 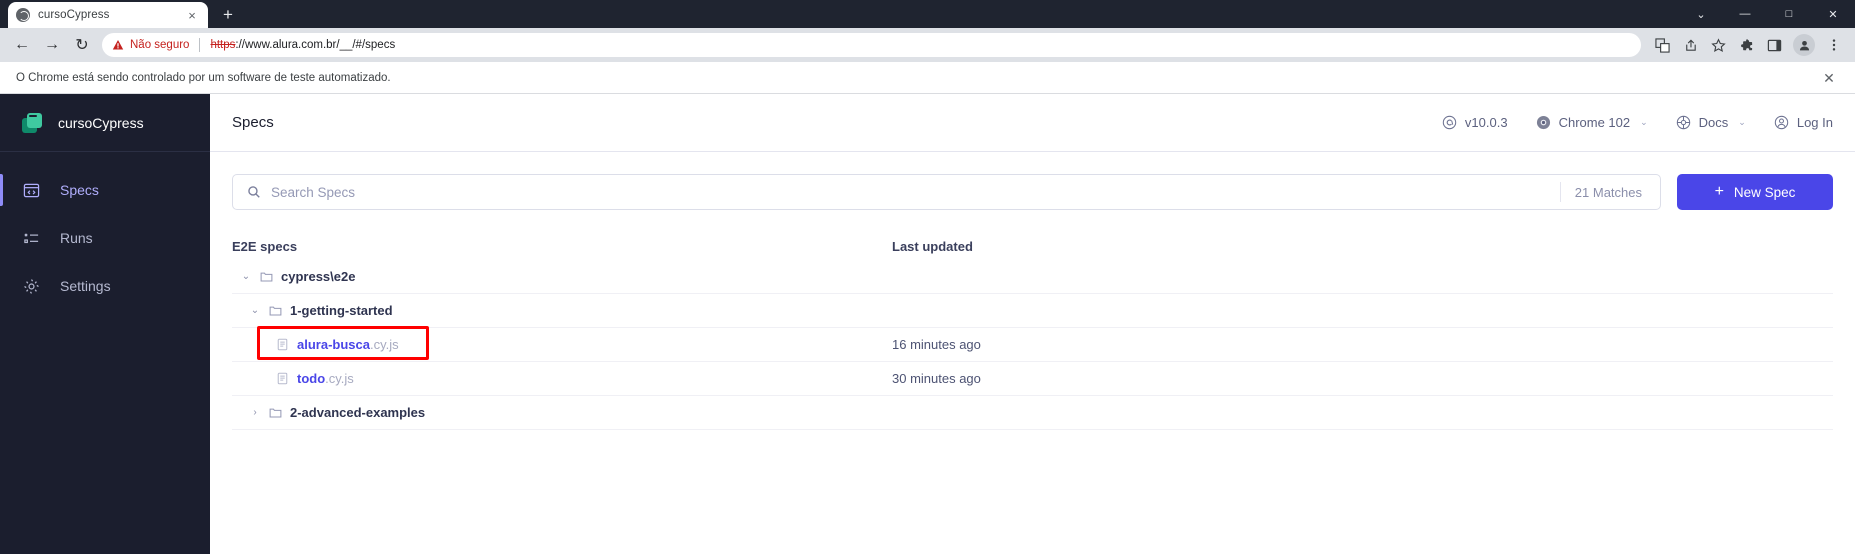 I want to click on column-header-last-updated: Last updated, so click(x=932, y=246).